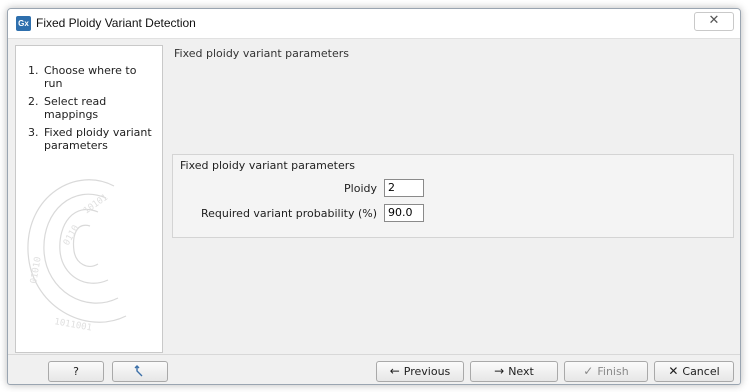 Image resolution: width=749 pixels, height=392 pixels. What do you see at coordinates (288, 213) in the screenshot?
I see `probability-label: Required variant probability (%)` at bounding box center [288, 213].